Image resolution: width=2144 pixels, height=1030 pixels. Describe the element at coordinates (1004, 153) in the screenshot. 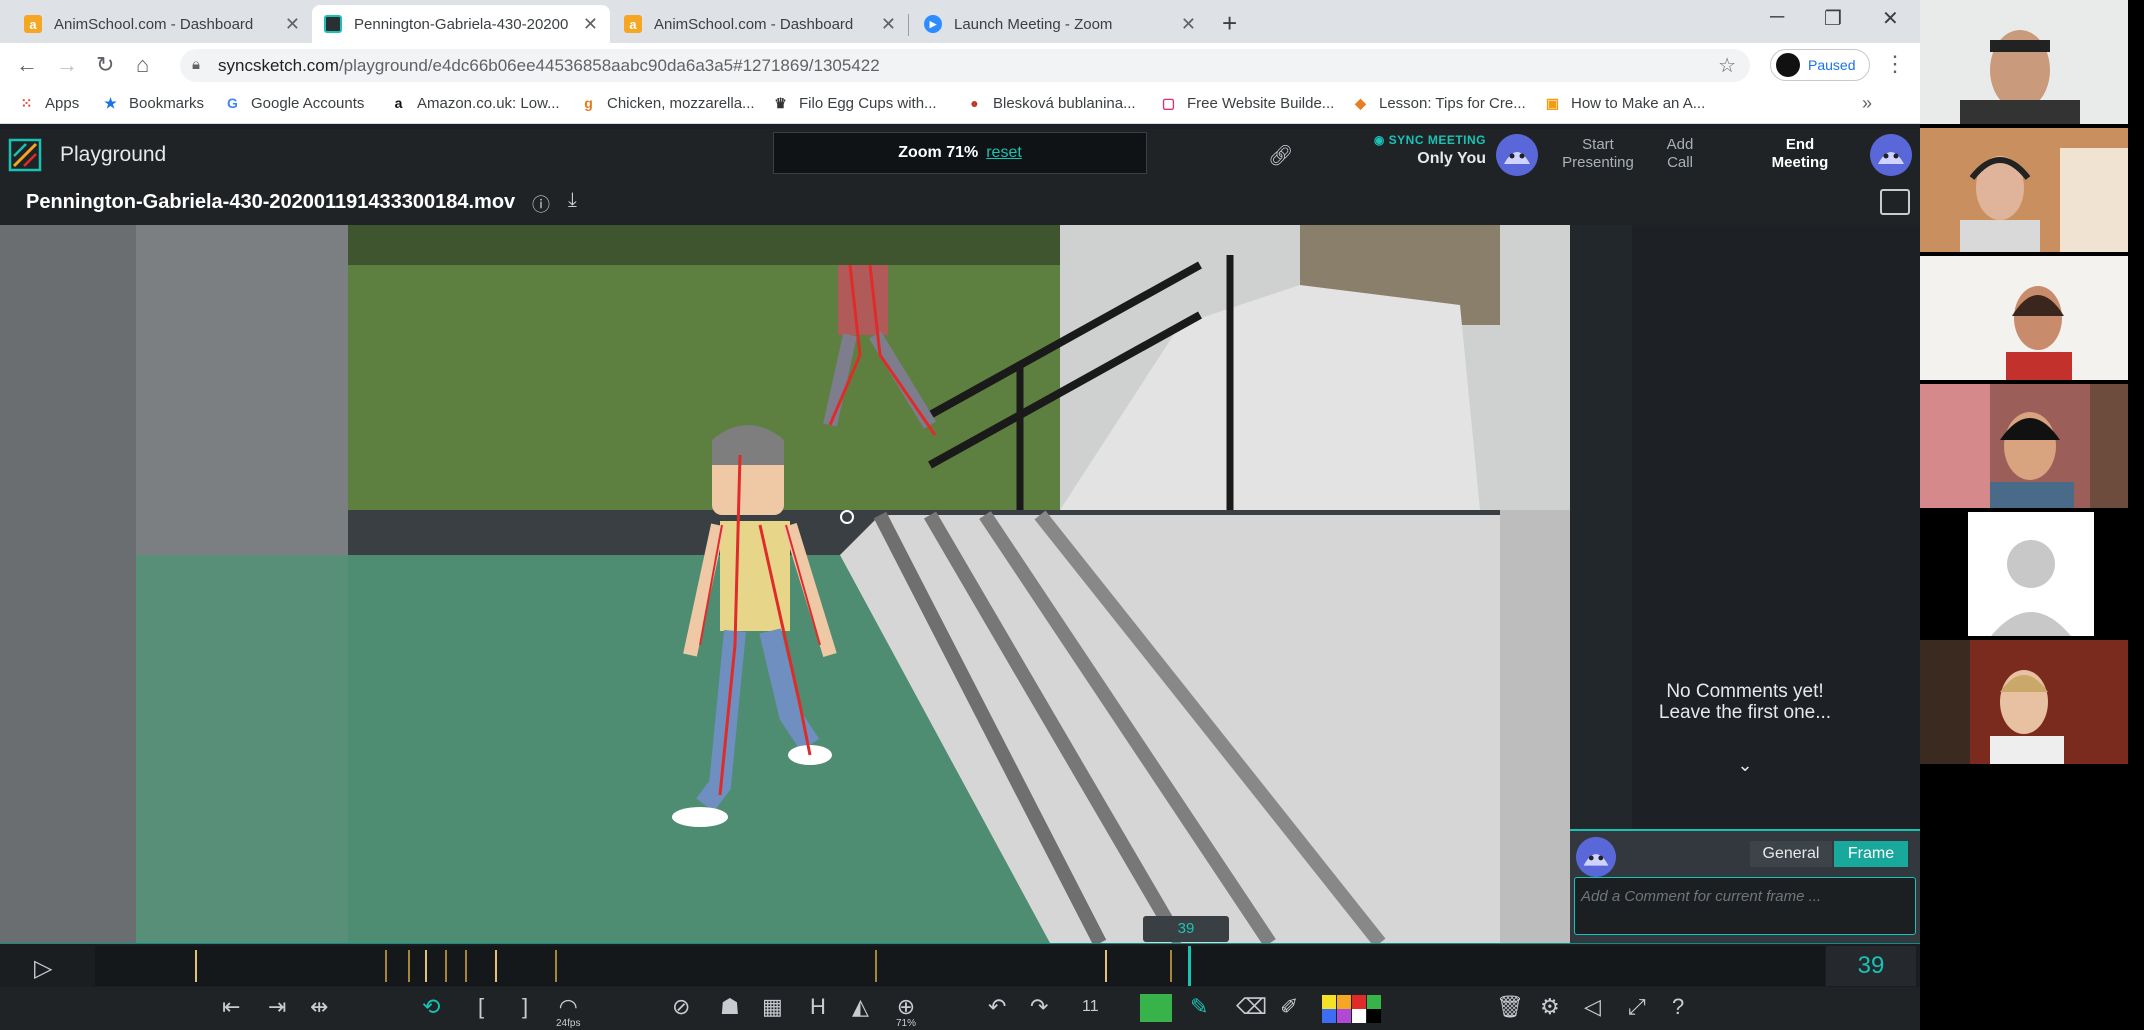

I see `zoom-reset-link: reset` at that location.